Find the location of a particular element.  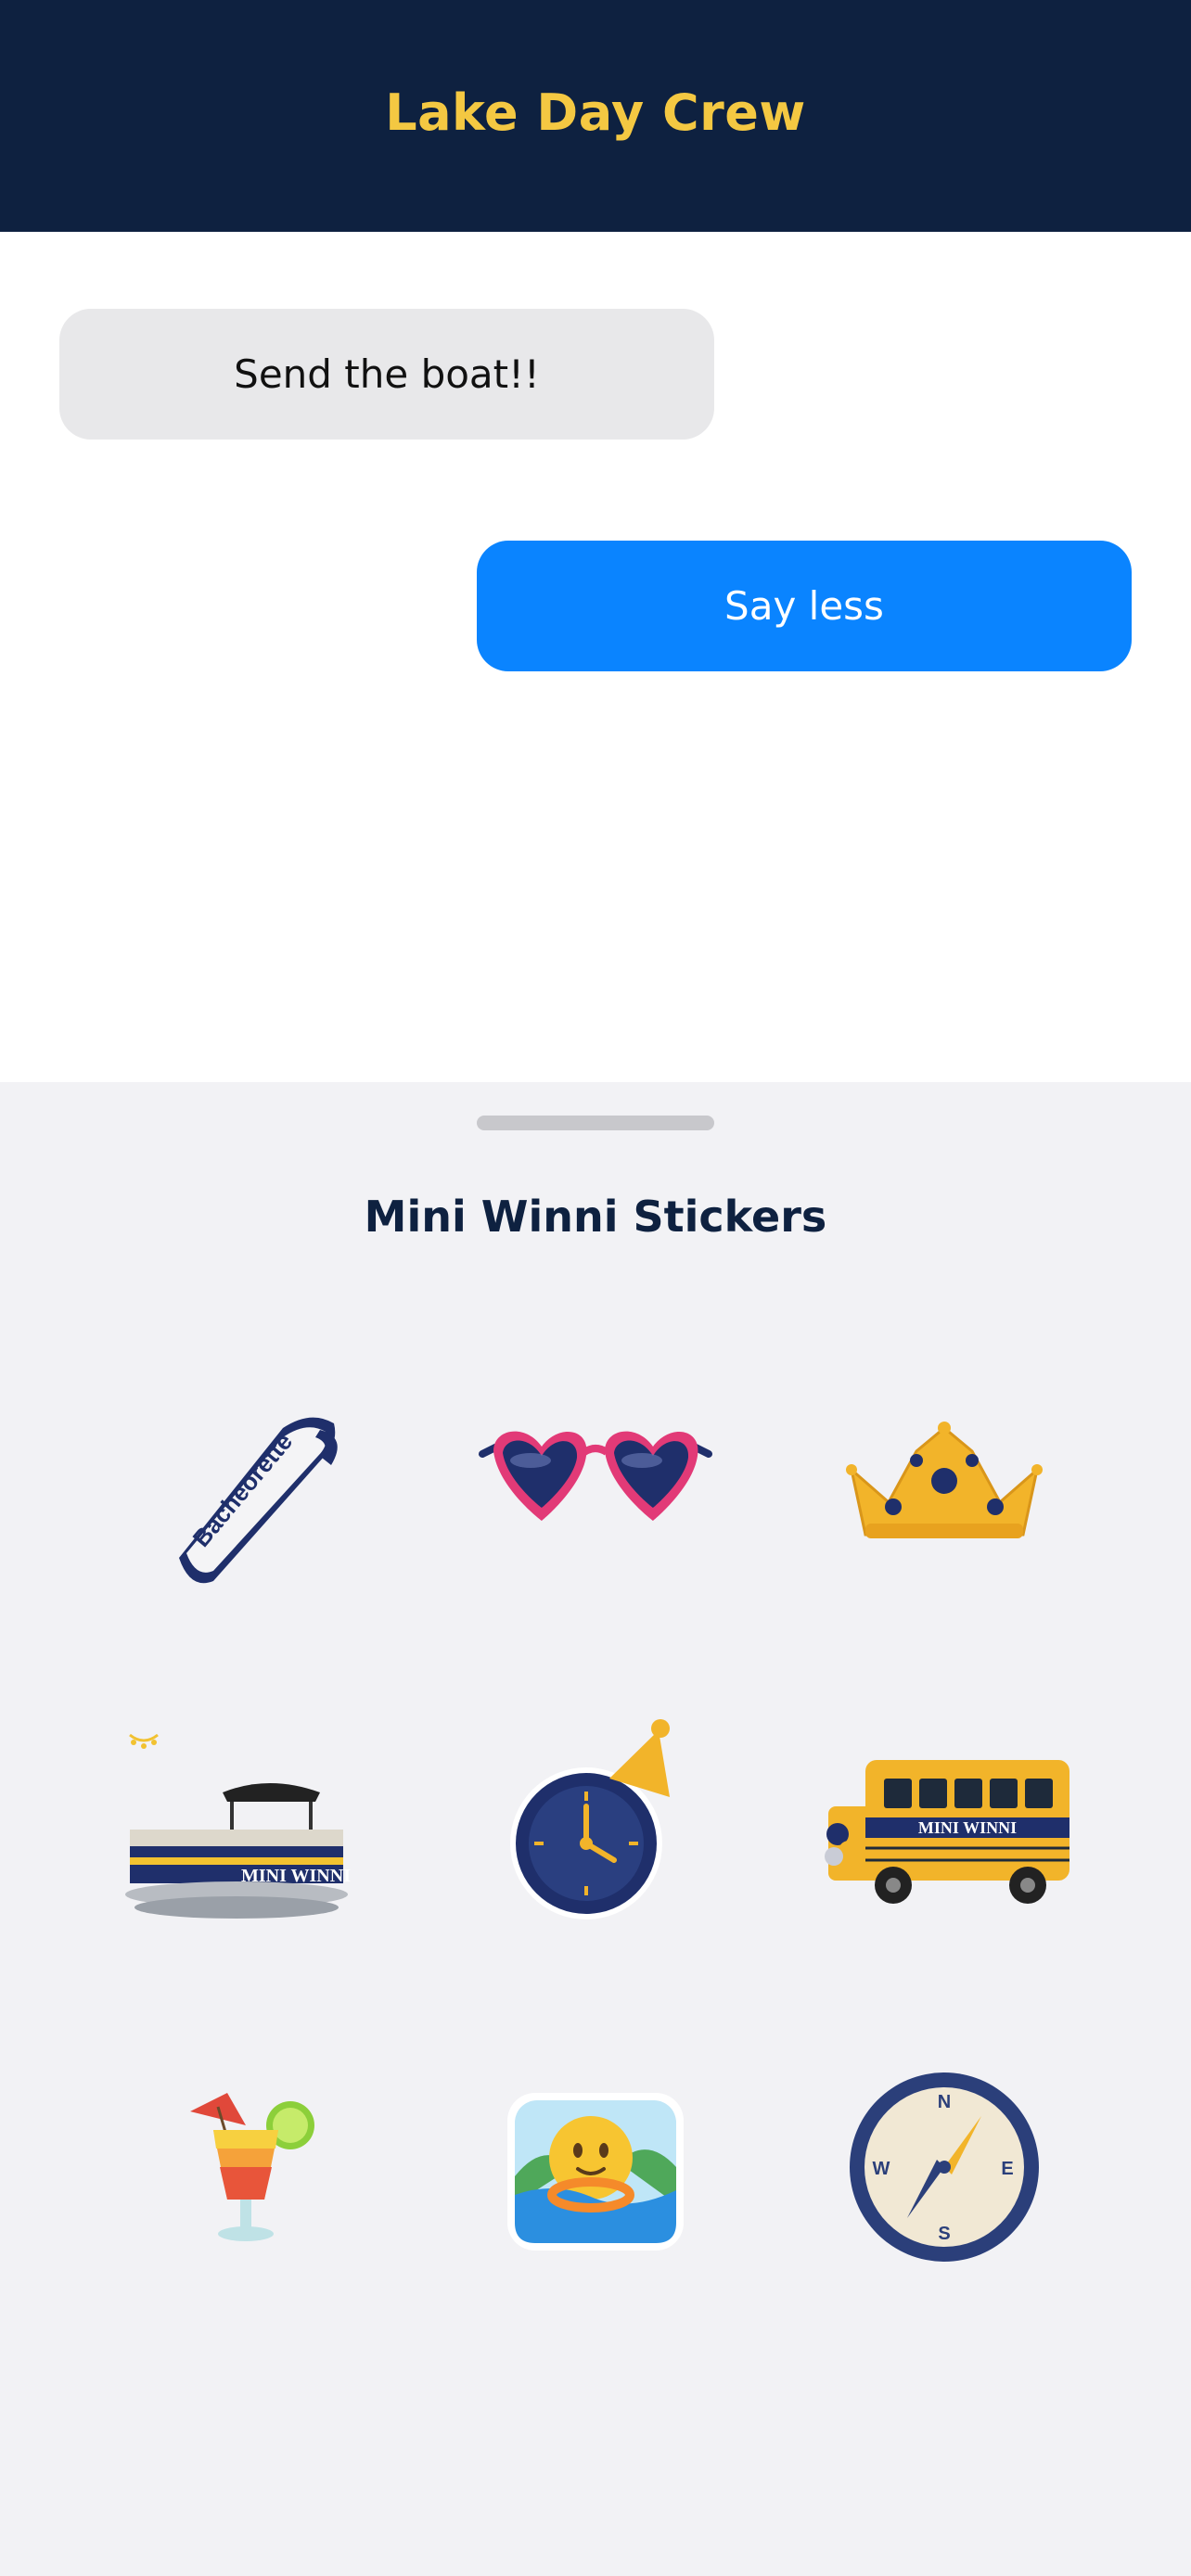

sash-sticker: Bacheorette is located at coordinates (246, 1484).